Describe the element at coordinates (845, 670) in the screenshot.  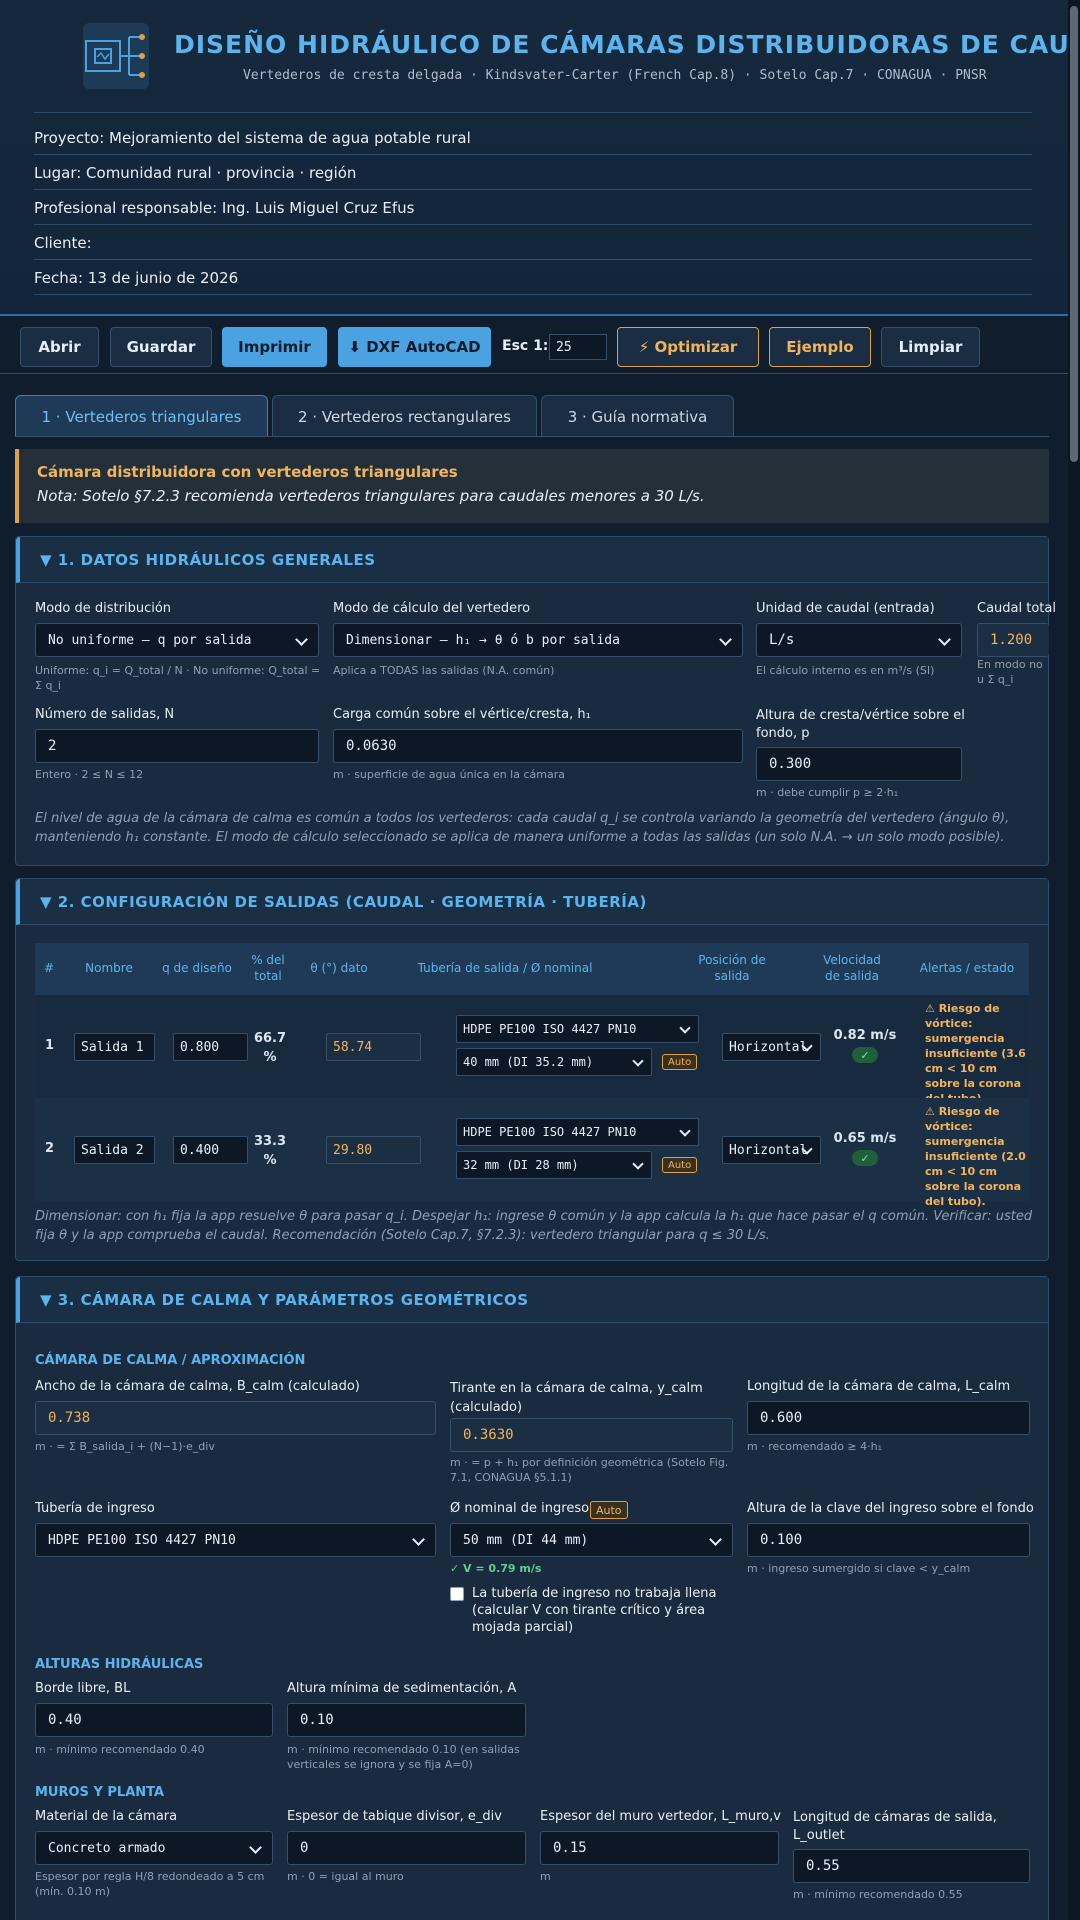
I see `flow-unit-hint: El cálculo interno es en m³/s (SI)` at that location.